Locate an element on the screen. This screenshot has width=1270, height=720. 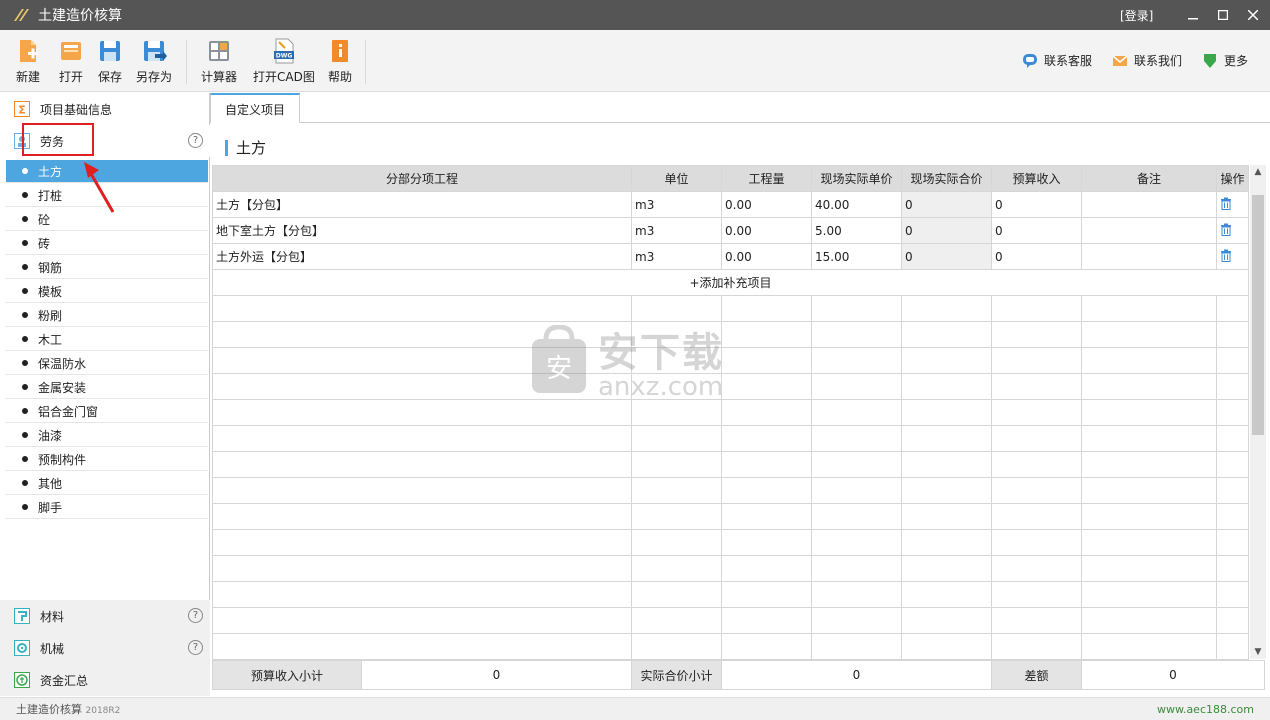
sidebar-subitem: 粉刷 is located at coordinates (107, 315).